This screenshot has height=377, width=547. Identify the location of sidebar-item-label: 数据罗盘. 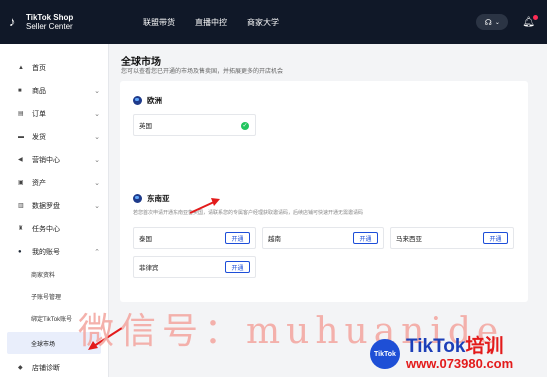
(46, 206).